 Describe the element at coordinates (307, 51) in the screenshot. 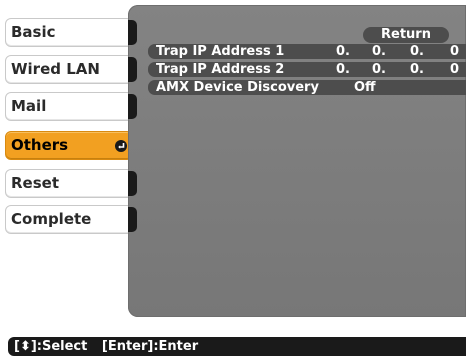

I see `trap-ip-address-1-row: Trap IP Address 1 0. 0. 0. 0` at that location.